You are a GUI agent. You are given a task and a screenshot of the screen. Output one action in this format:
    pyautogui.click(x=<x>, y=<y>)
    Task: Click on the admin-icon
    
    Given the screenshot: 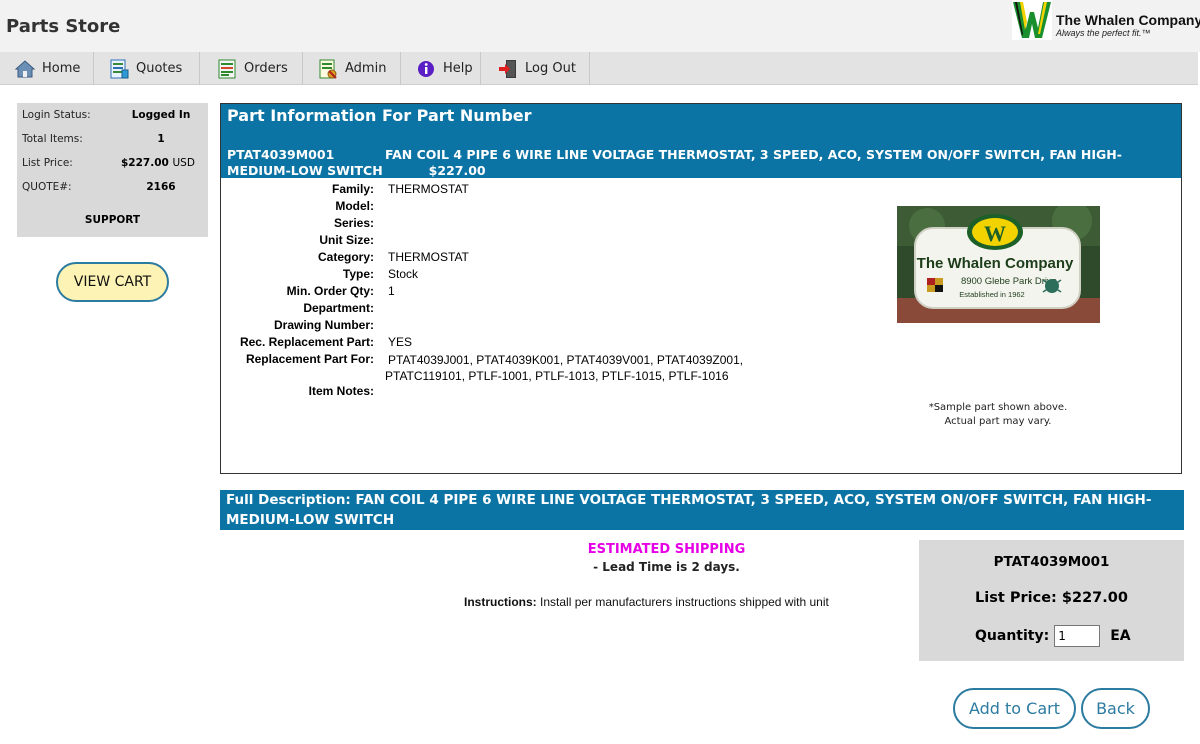 What is the action you would take?
    pyautogui.click(x=328, y=69)
    